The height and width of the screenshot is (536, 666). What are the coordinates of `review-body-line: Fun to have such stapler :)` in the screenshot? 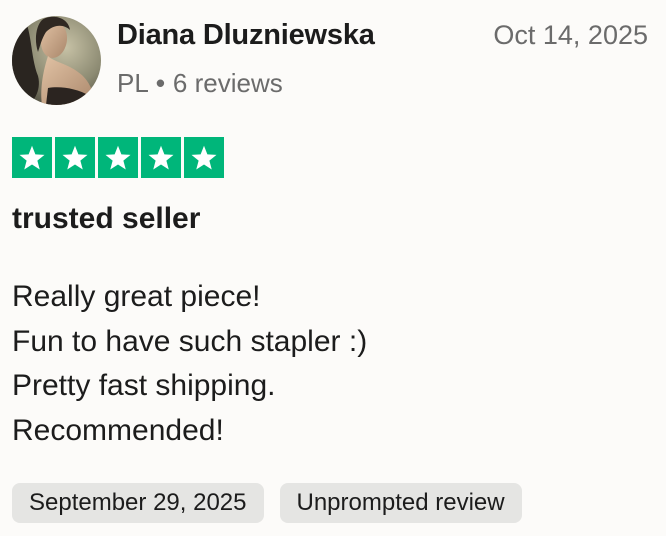 It's located at (190, 341).